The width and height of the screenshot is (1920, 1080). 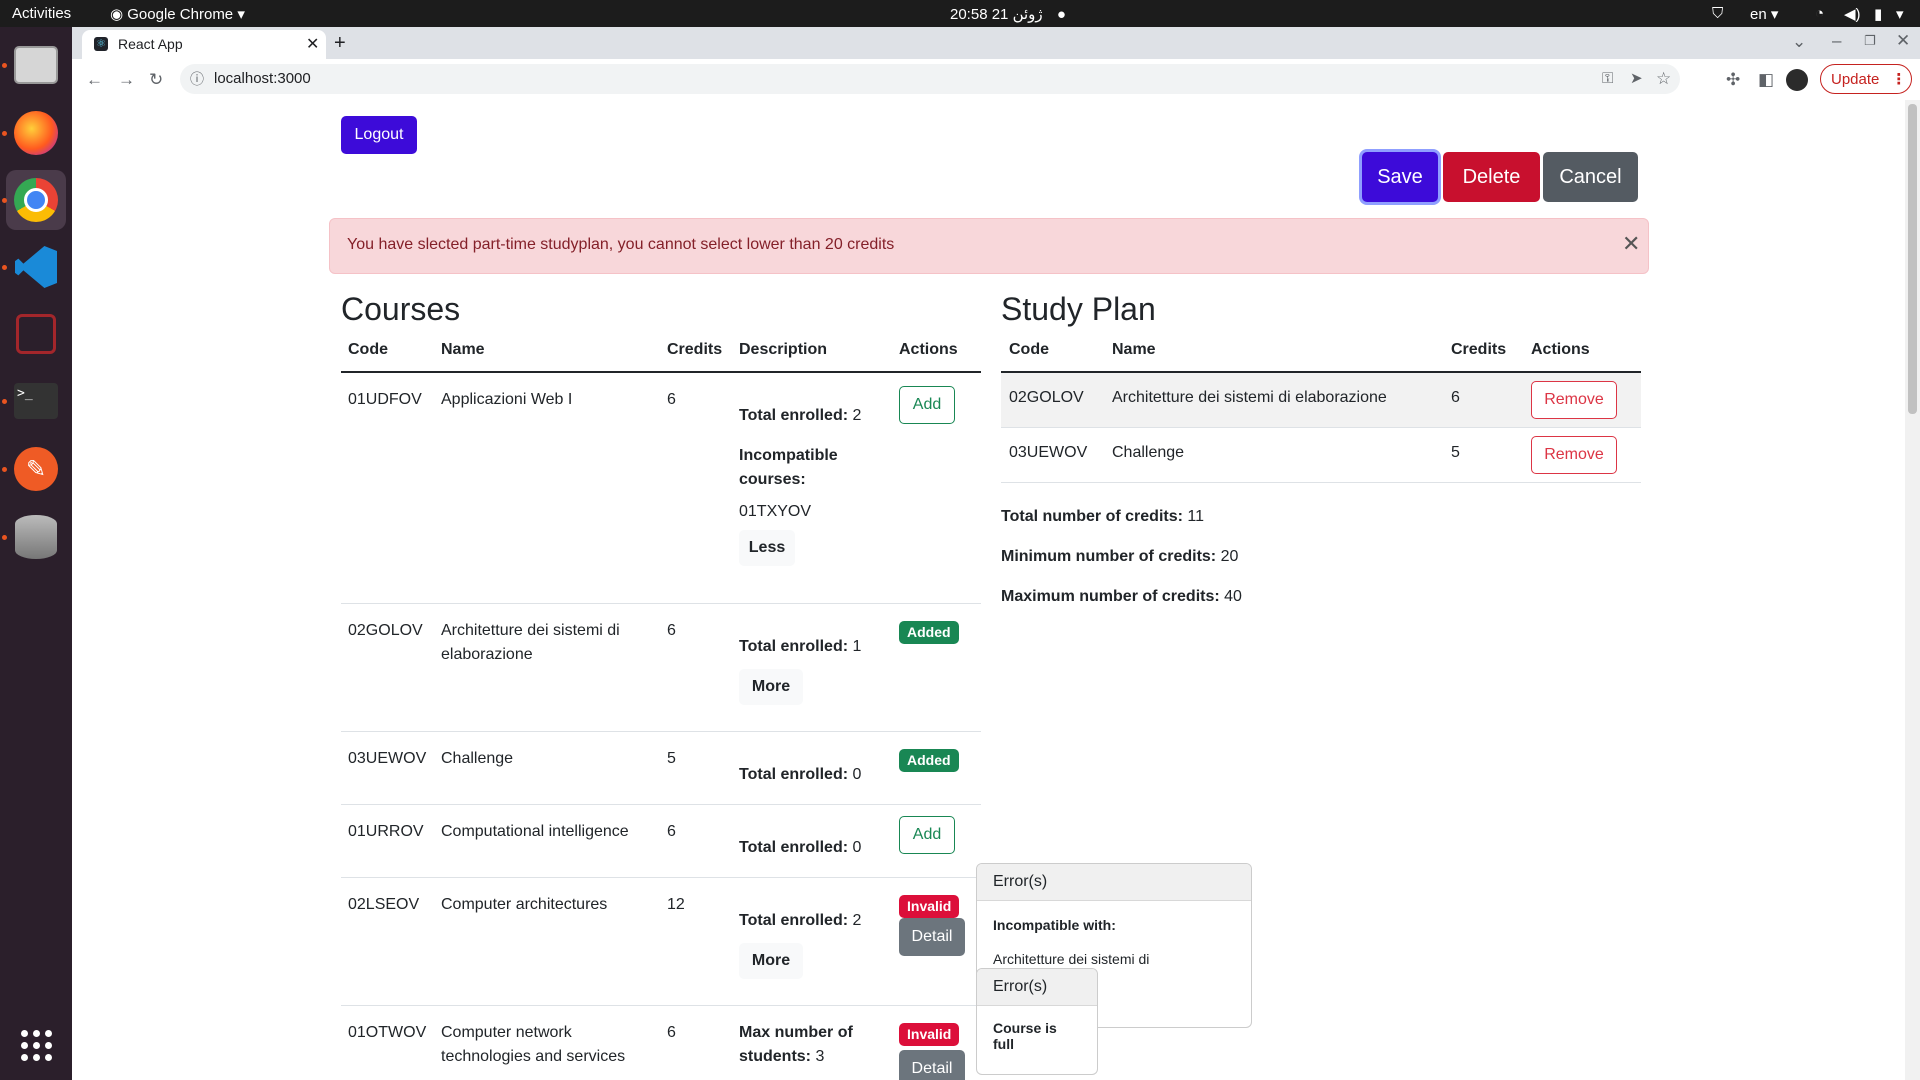 I want to click on cancel-button: Cancel, so click(x=1590, y=177).